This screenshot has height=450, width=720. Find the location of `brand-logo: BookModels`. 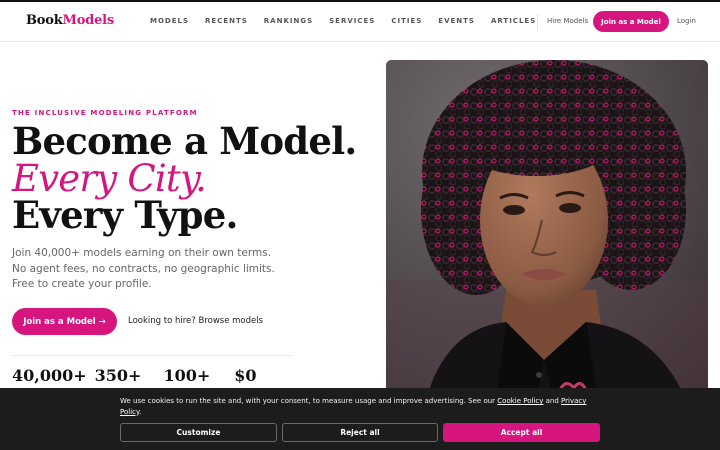

brand-logo: BookModels is located at coordinates (70, 20).